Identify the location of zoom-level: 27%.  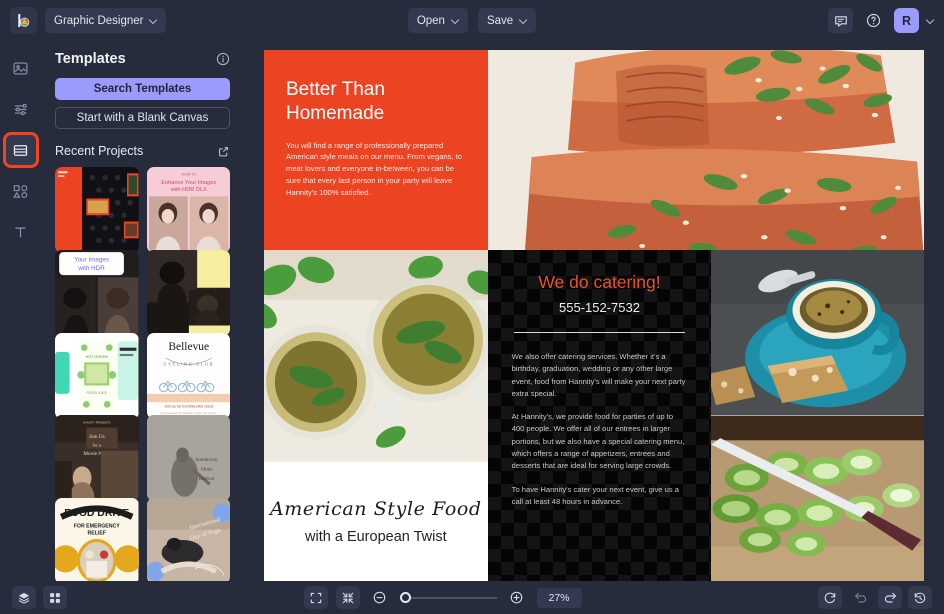
(559, 597).